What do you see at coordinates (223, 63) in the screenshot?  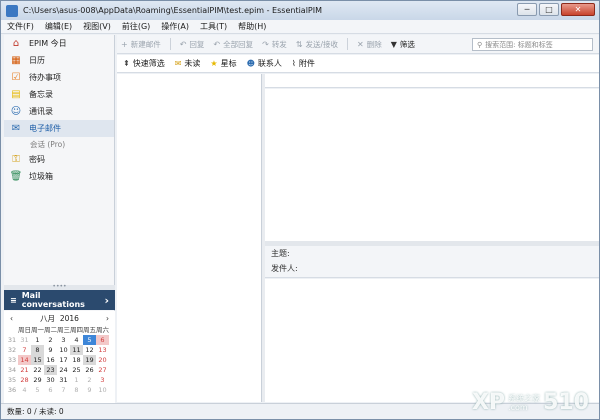 I see `starred-filter-button: ★ 星标` at bounding box center [223, 63].